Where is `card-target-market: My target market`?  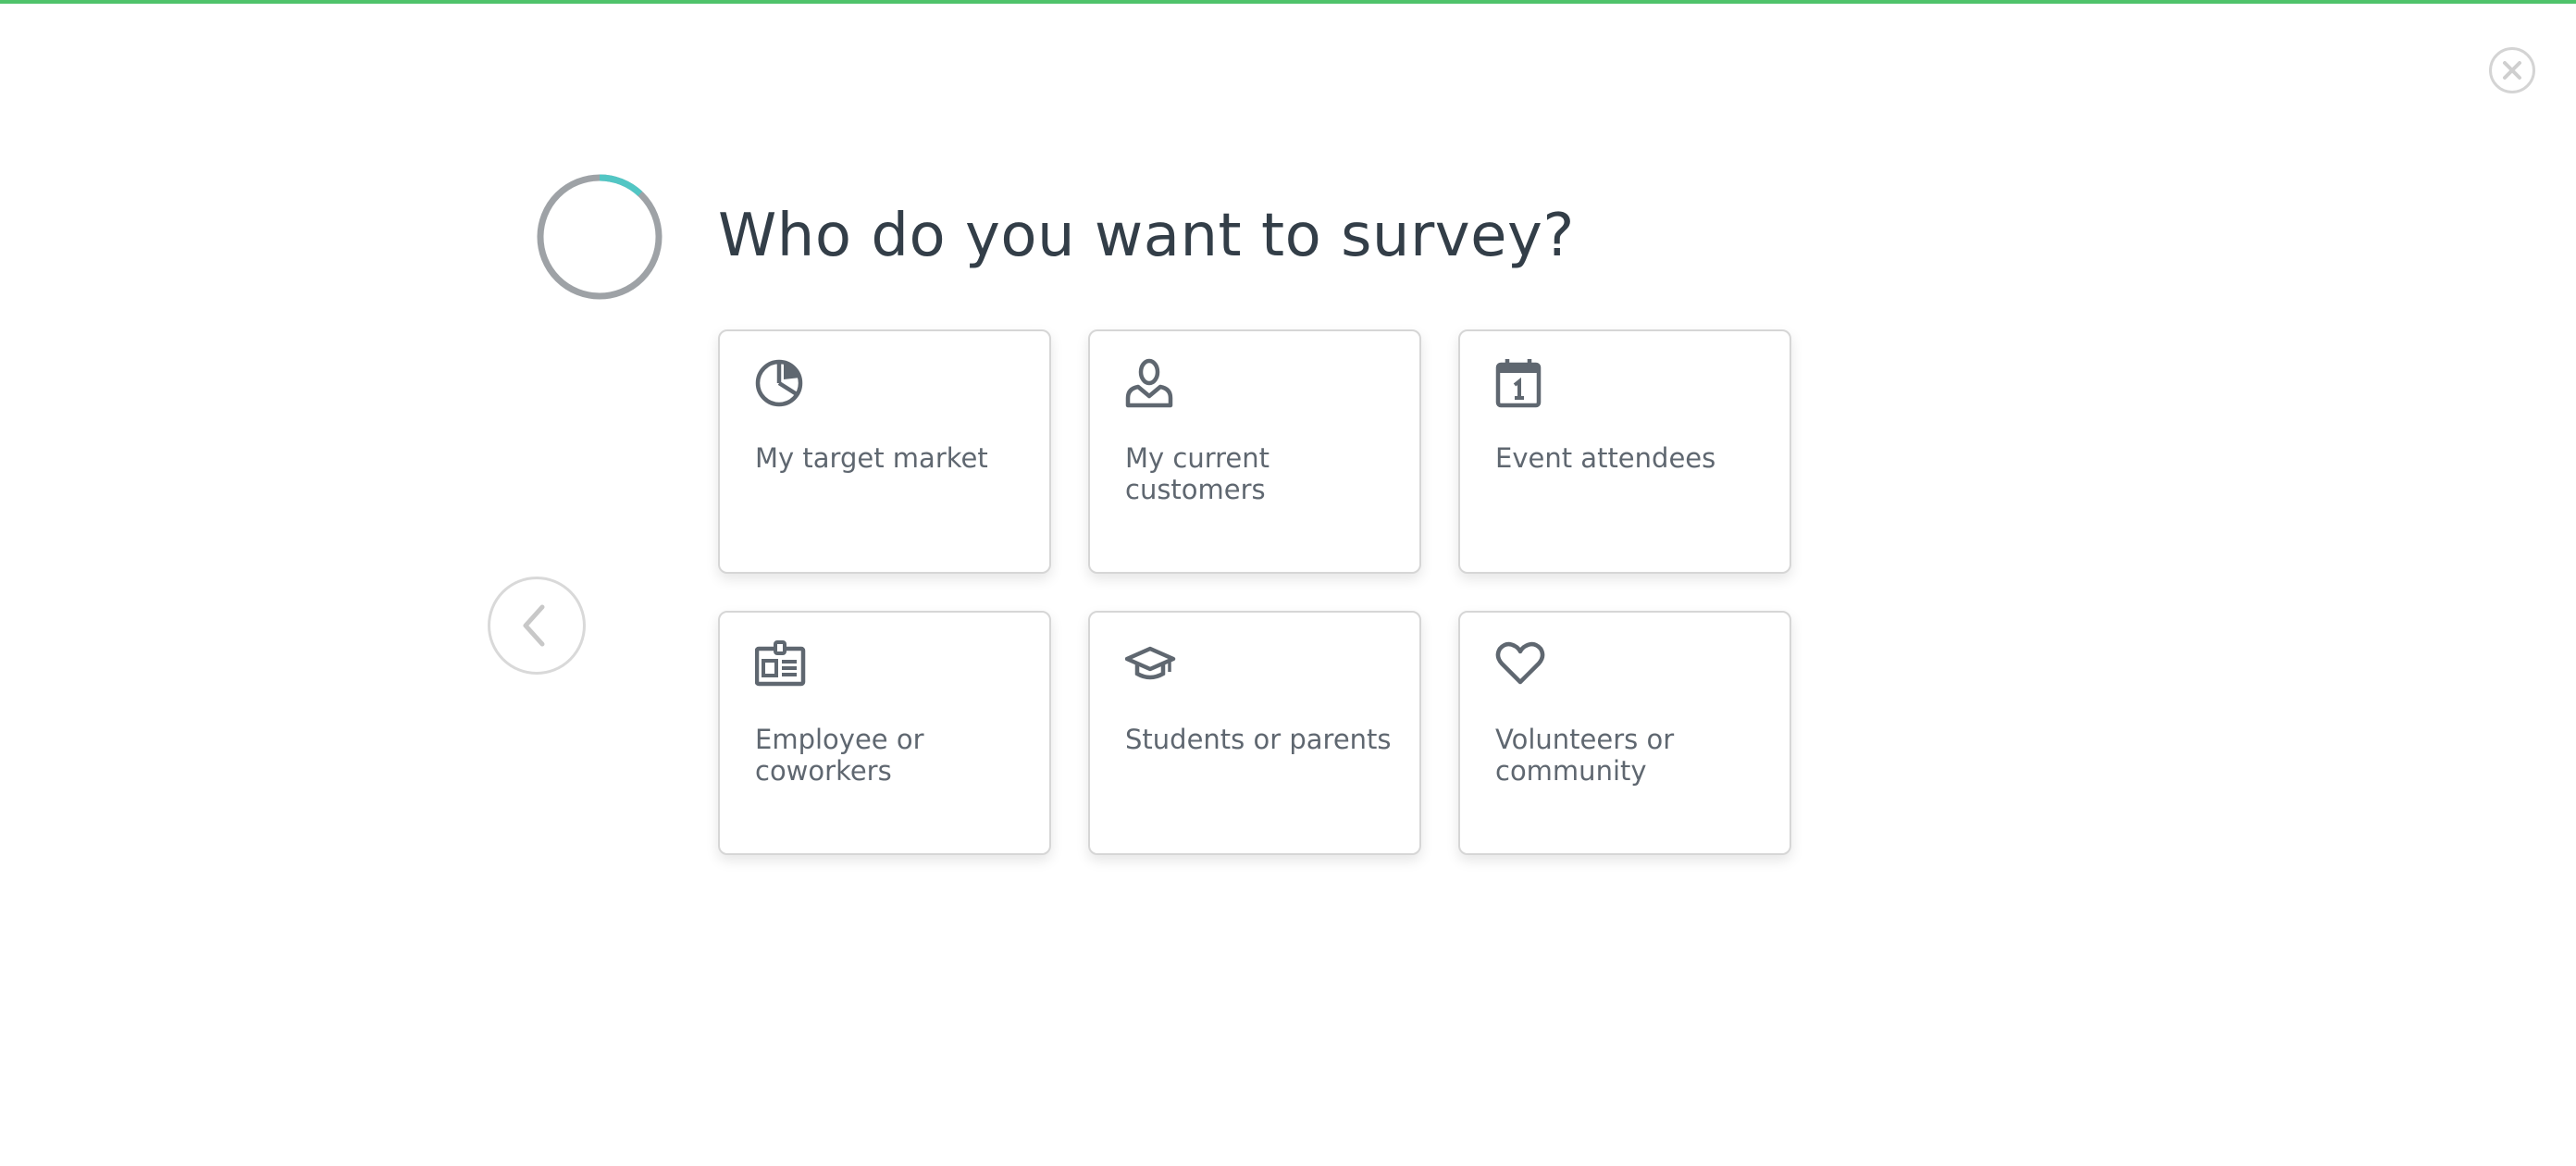 card-target-market: My target market is located at coordinates (885, 451).